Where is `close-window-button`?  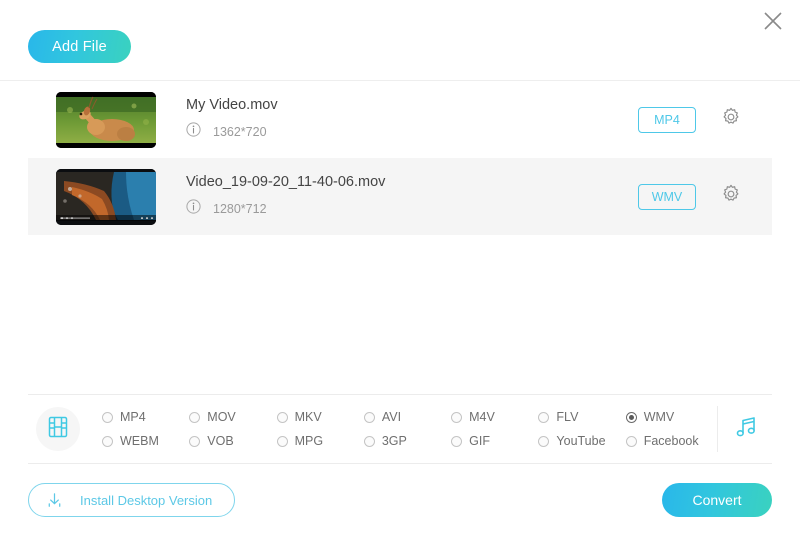
close-window-button is located at coordinates (773, 21).